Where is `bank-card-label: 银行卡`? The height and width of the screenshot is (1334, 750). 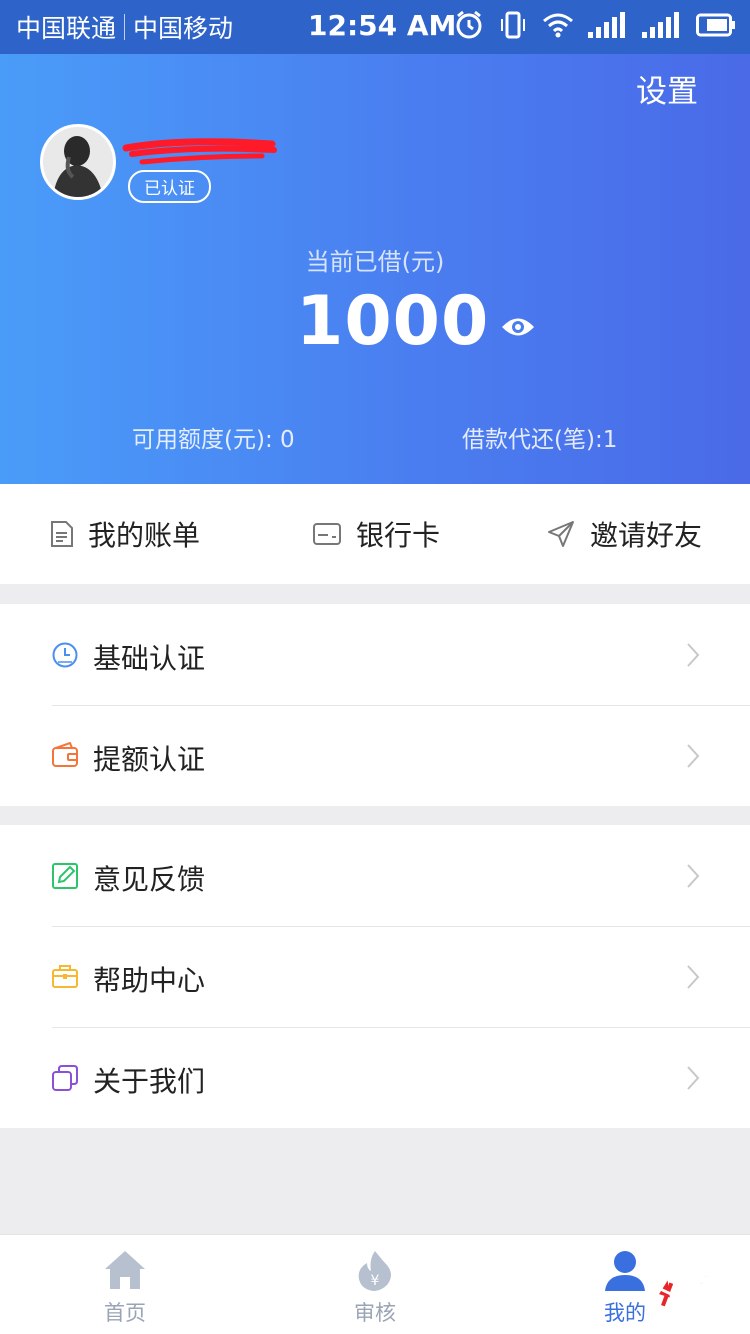
bank-card-label: 银行卡 is located at coordinates (398, 535).